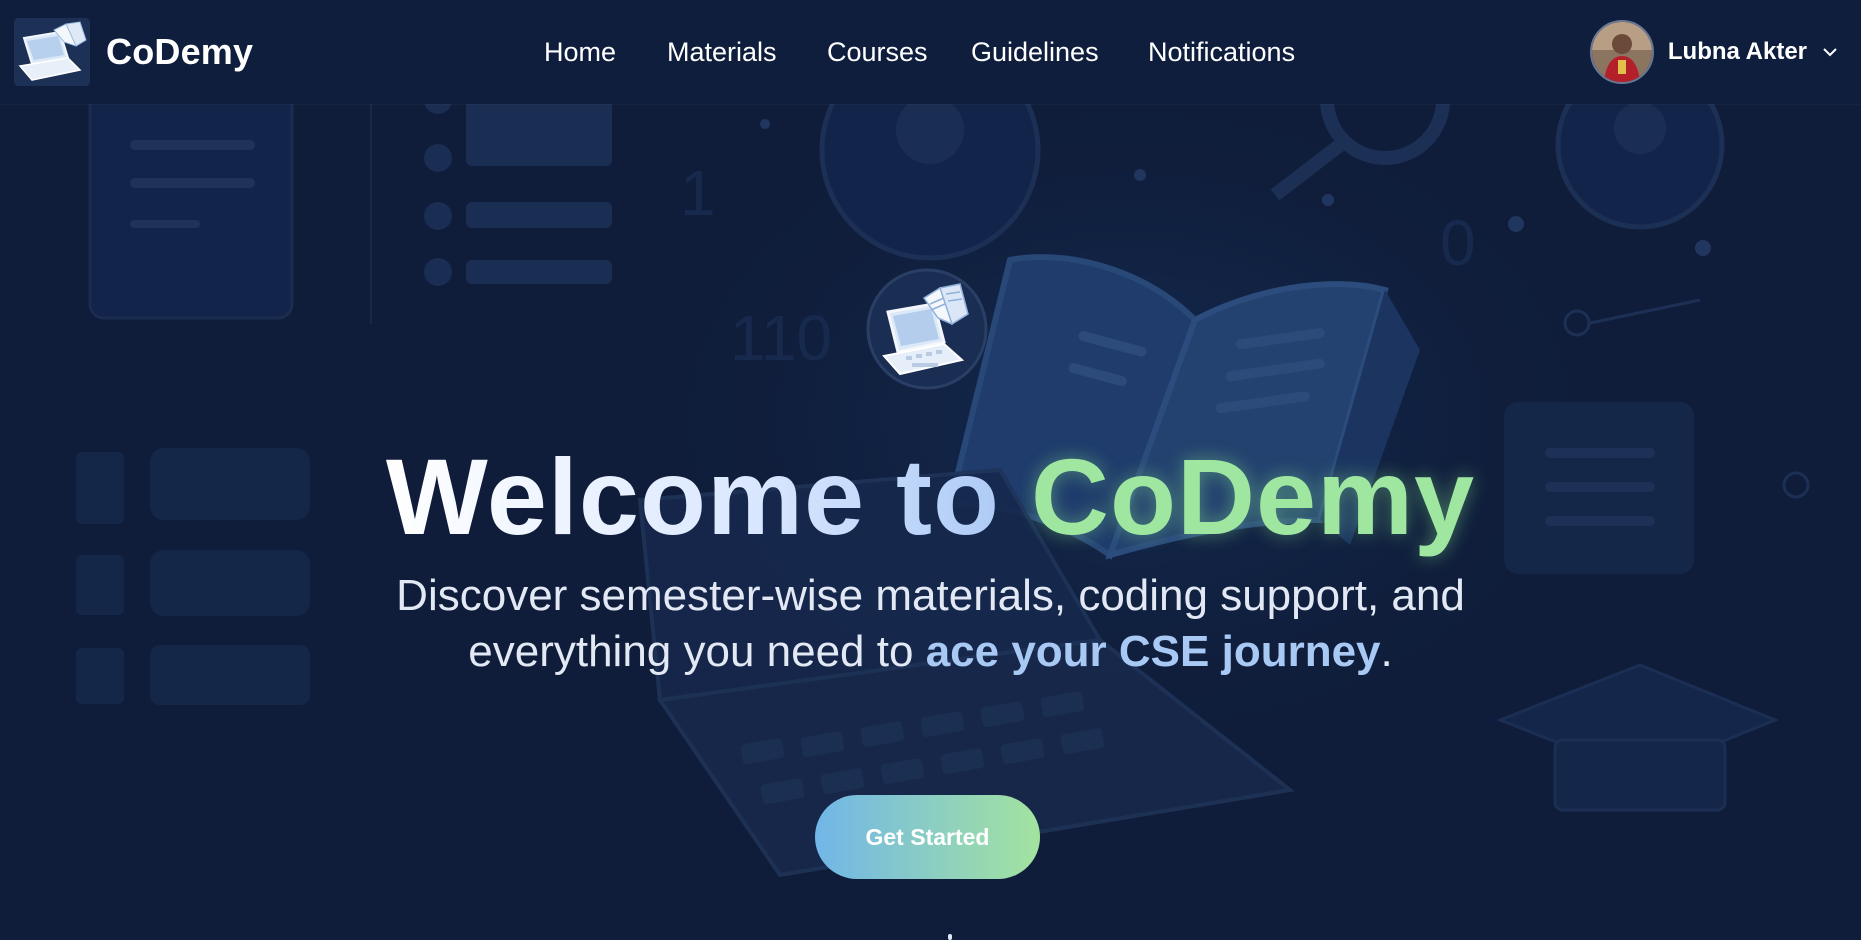 The image size is (1861, 940). What do you see at coordinates (927, 837) in the screenshot?
I see `get-started-button: Get Started` at bounding box center [927, 837].